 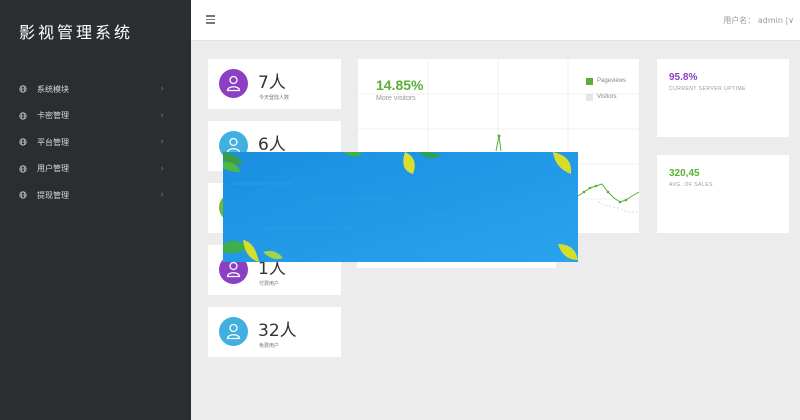 I want to click on sidebar-item-label: 提现管理, so click(x=53, y=195).